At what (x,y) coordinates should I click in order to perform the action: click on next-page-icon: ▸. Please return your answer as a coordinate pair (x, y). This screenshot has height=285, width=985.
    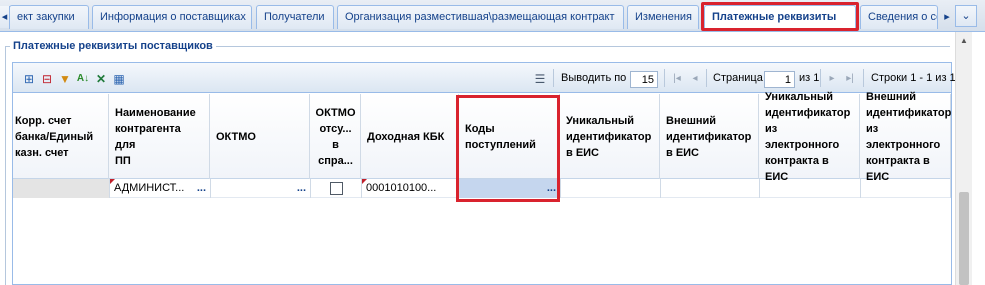
    Looking at the image, I should click on (832, 78).